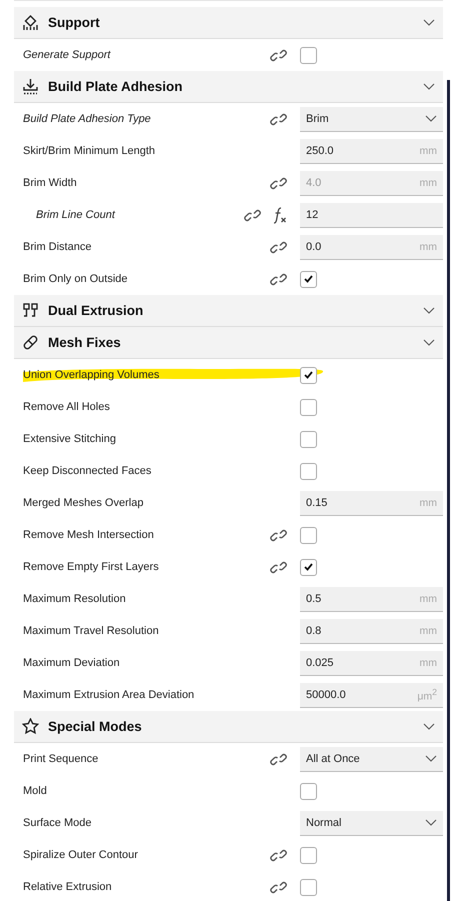 The width and height of the screenshot is (453, 901). I want to click on setting-label: Extensive Stitching, so click(70, 439).